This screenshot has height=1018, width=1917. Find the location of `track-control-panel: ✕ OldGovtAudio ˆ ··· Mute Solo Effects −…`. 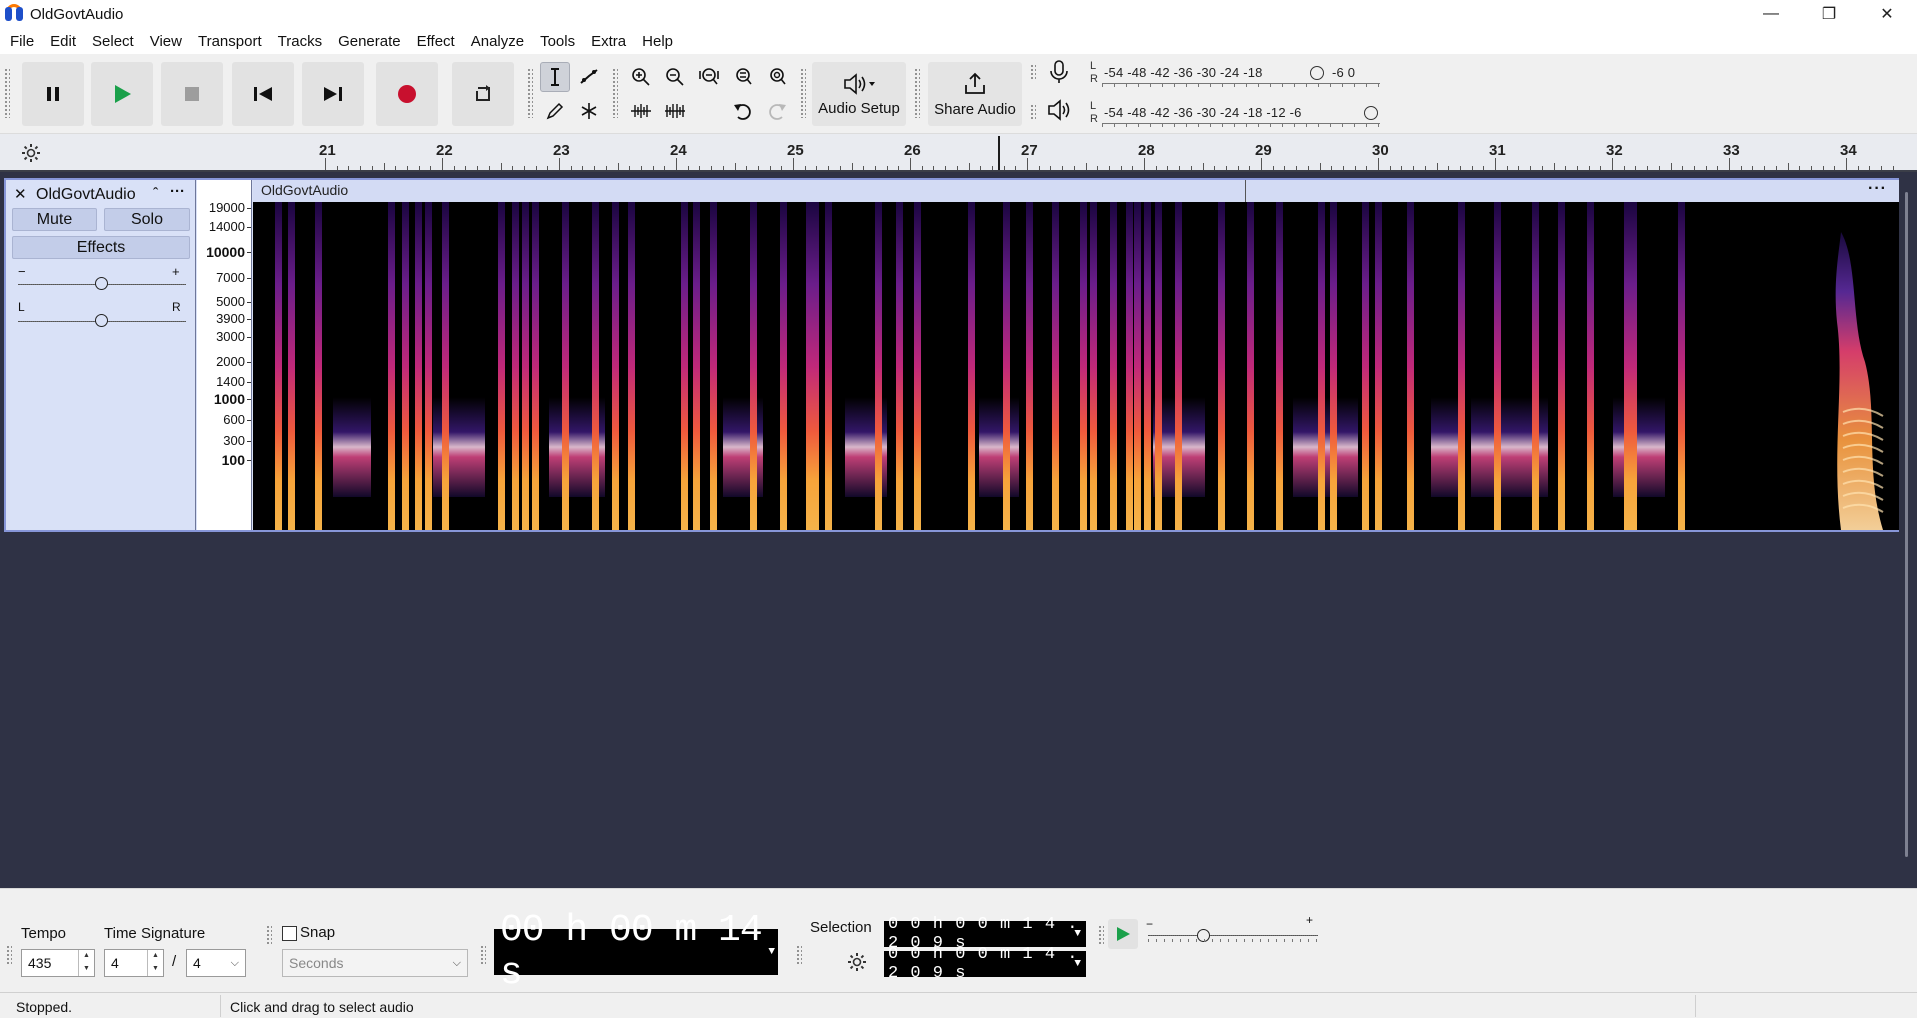

track-control-panel: ✕ OldGovtAudio ˆ ··· Mute Solo Effects −… is located at coordinates (101, 355).